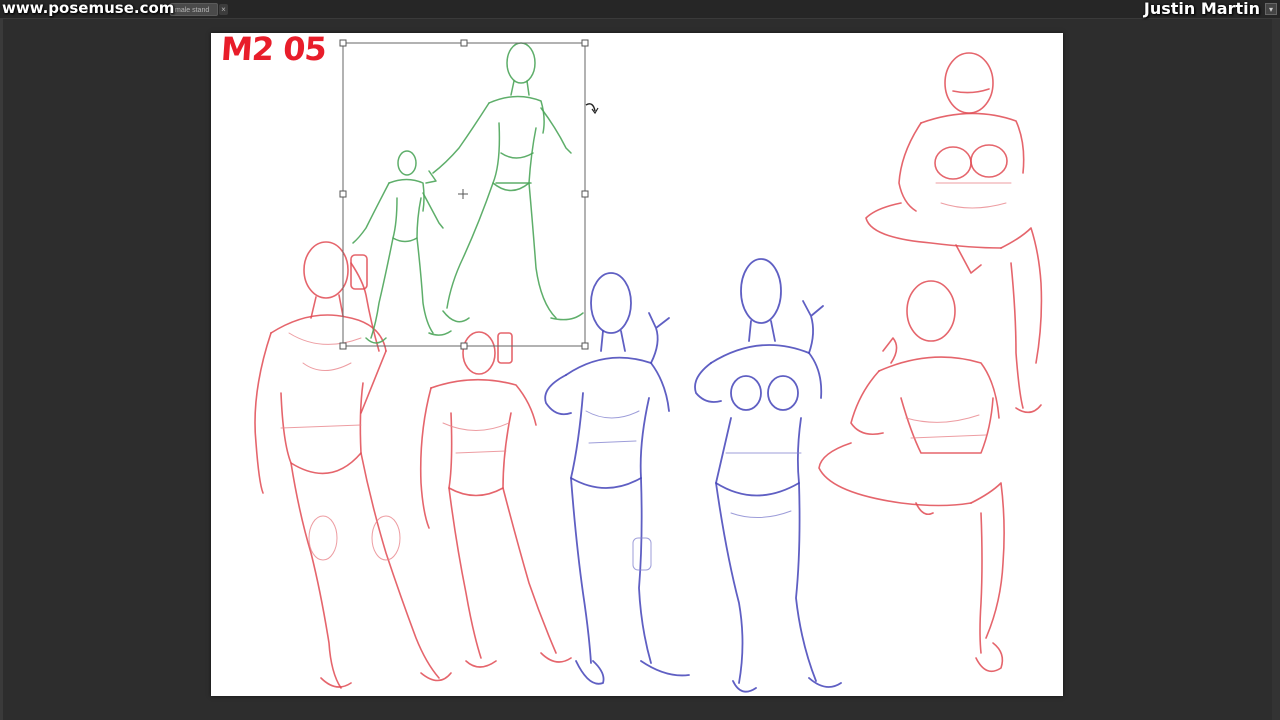 The height and width of the screenshot is (720, 1280). I want to click on right-panel-edge, so click(1276, 369).